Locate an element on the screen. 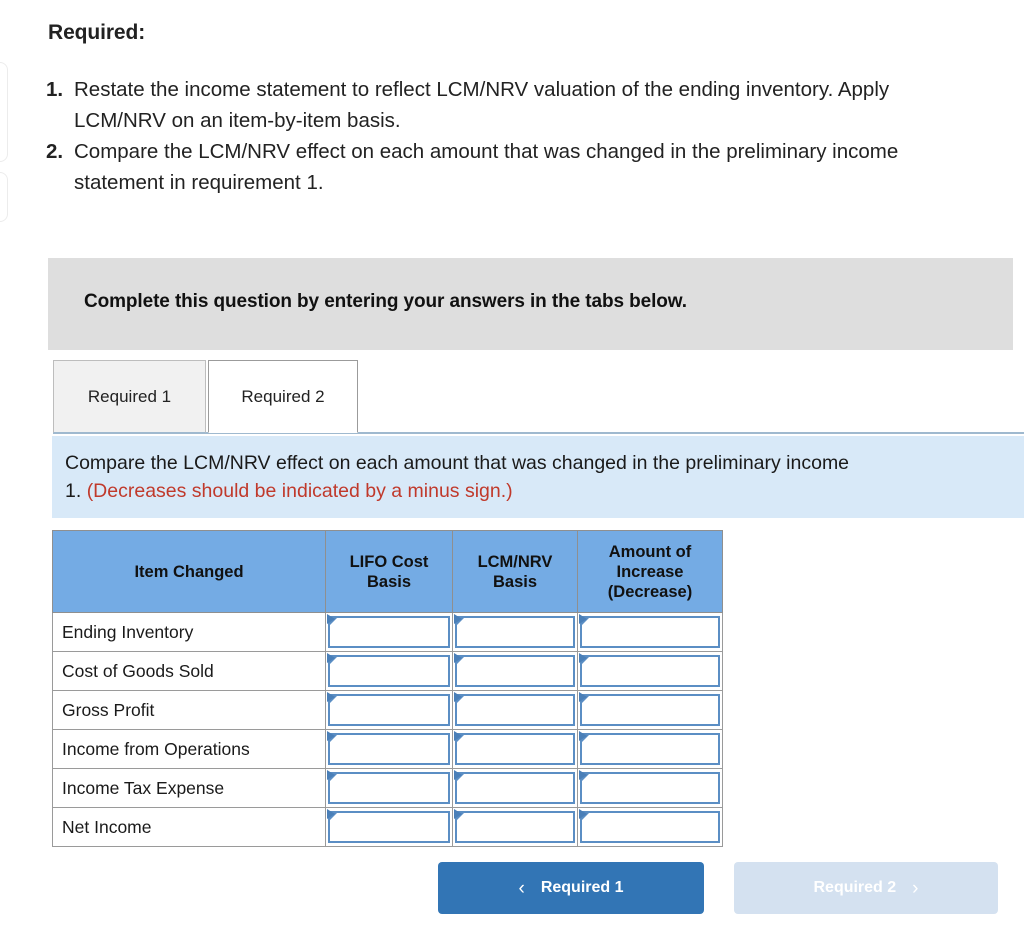 The width and height of the screenshot is (1024, 946). input-ending-inventory-lcmnrv is located at coordinates (515, 632).